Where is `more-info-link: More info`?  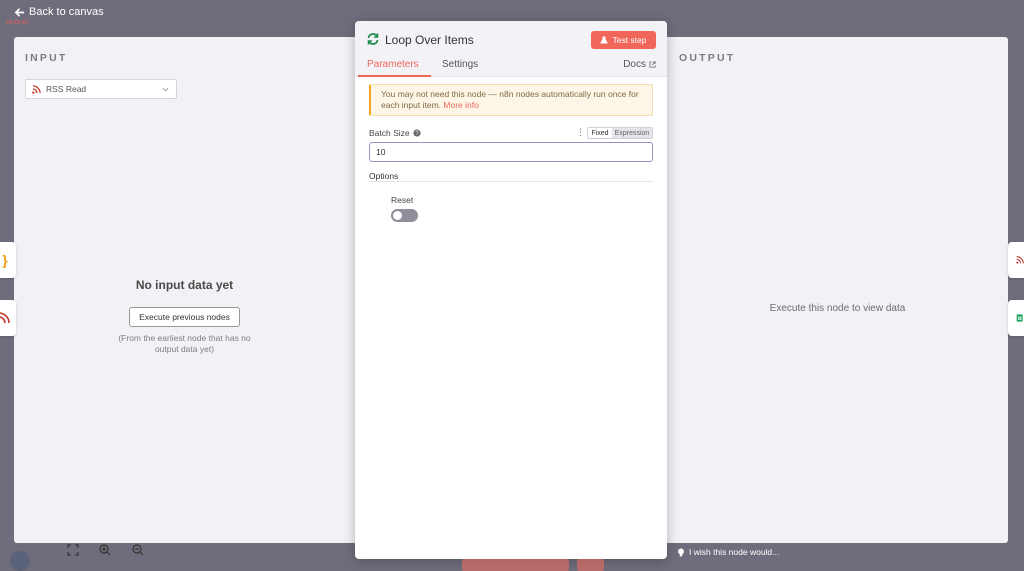
more-info-link: More info is located at coordinates (460, 105).